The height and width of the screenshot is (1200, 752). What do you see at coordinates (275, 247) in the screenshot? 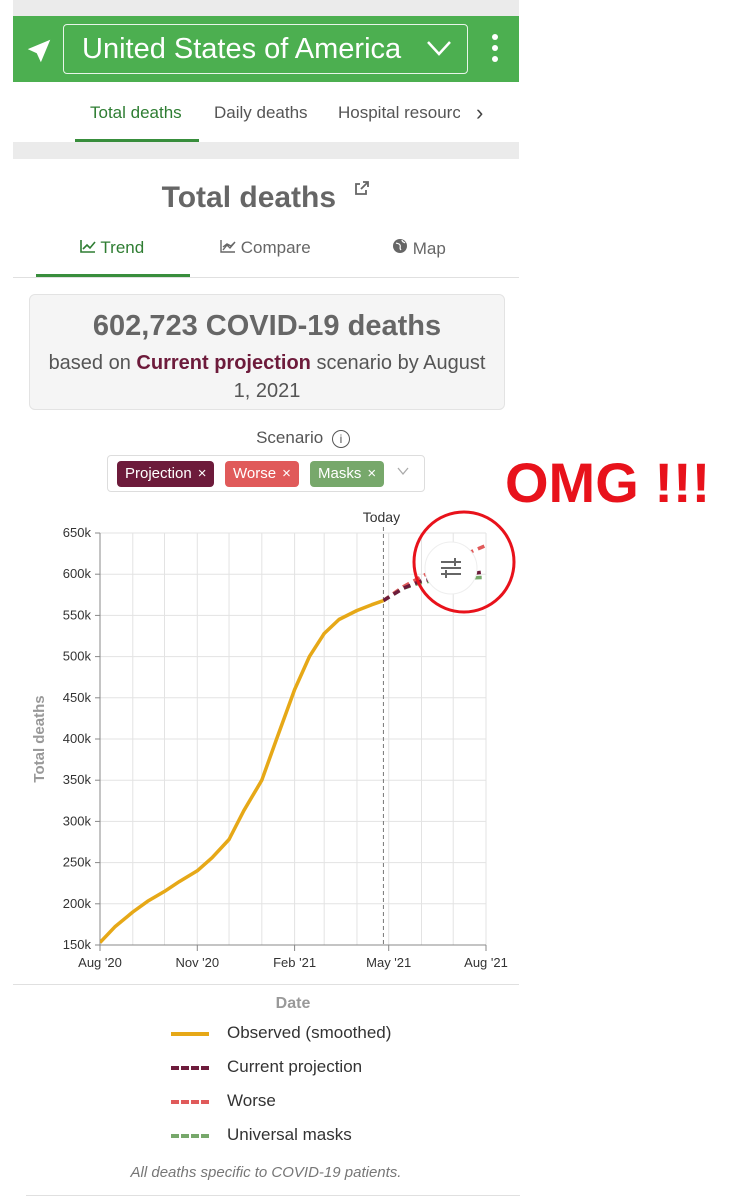
I see `subtab-compare-label: Compare` at bounding box center [275, 247].